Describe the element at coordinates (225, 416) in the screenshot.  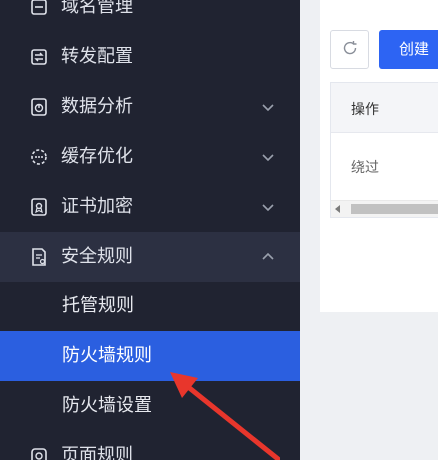
I see `annotation-arrow-icon` at that location.